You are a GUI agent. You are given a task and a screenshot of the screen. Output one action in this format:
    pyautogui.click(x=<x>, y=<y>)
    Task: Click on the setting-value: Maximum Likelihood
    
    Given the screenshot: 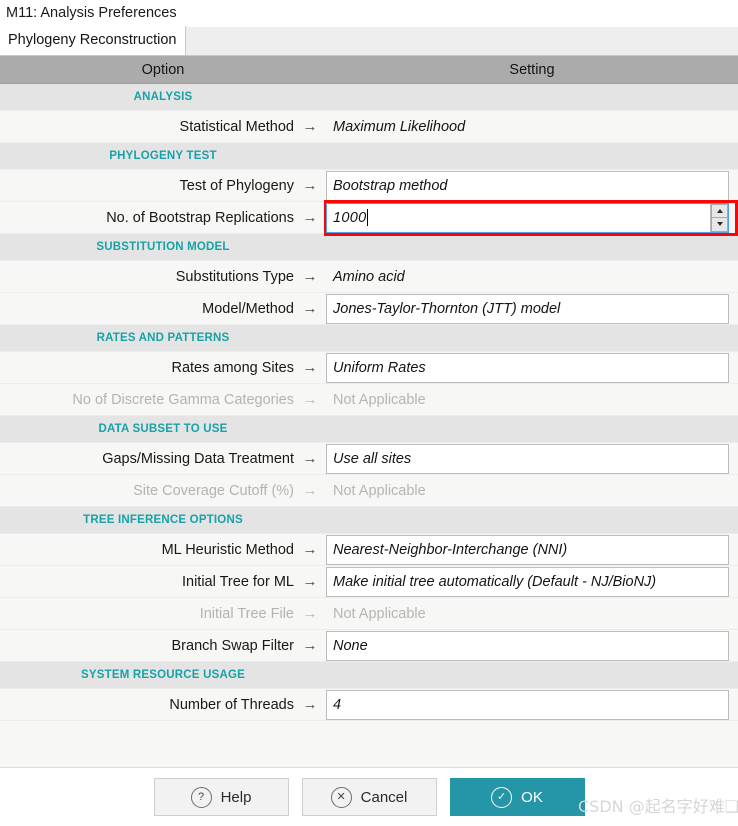 What is the action you would take?
    pyautogui.click(x=527, y=127)
    